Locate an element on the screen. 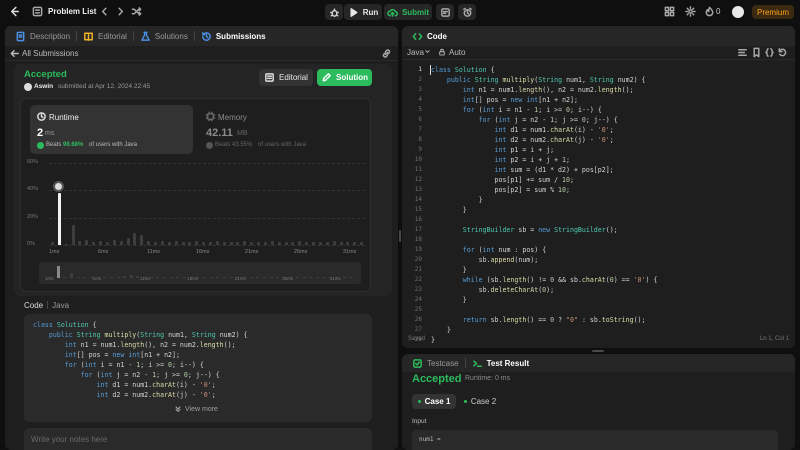  chart-minimap: 1ms 6ms 11ms 16ms 21ms 26ms 31ms is located at coordinates (200, 273).